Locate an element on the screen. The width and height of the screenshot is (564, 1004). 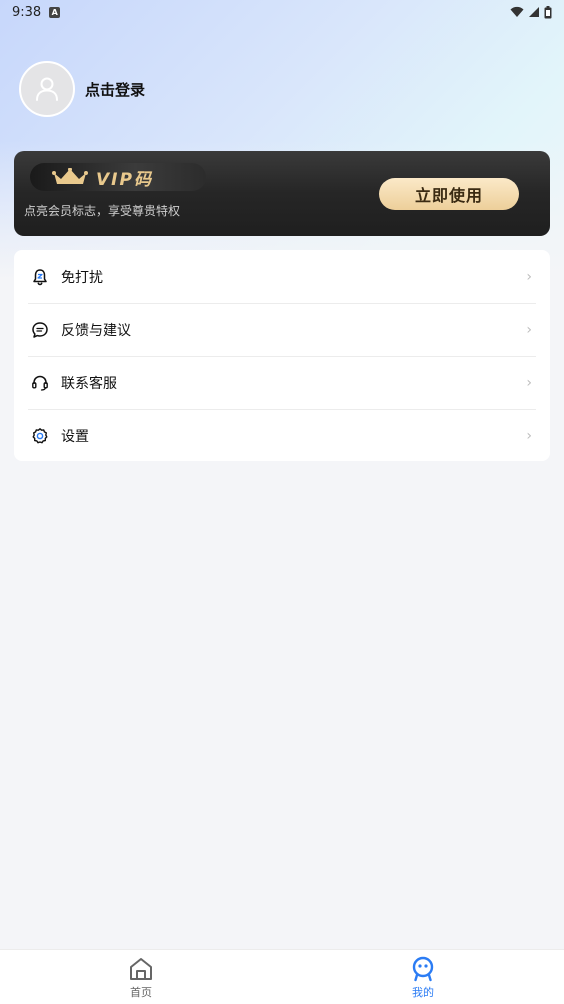
vip-banner: VIP码 点亮会员标志，享受尊贵特权 立即使用 is located at coordinates (282, 193).